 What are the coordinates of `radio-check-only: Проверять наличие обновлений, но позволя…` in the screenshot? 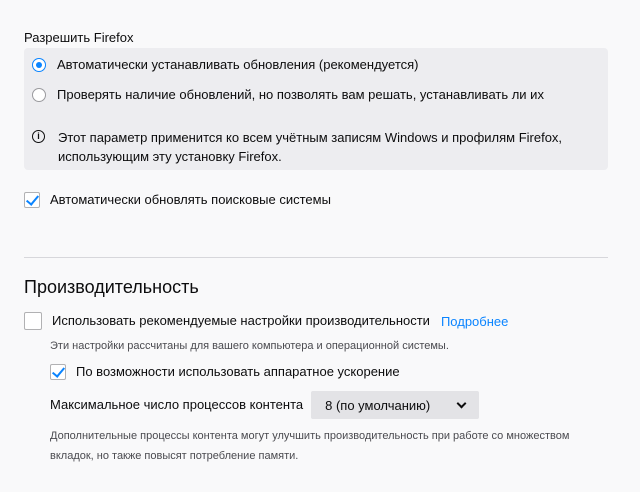 It's located at (288, 95).